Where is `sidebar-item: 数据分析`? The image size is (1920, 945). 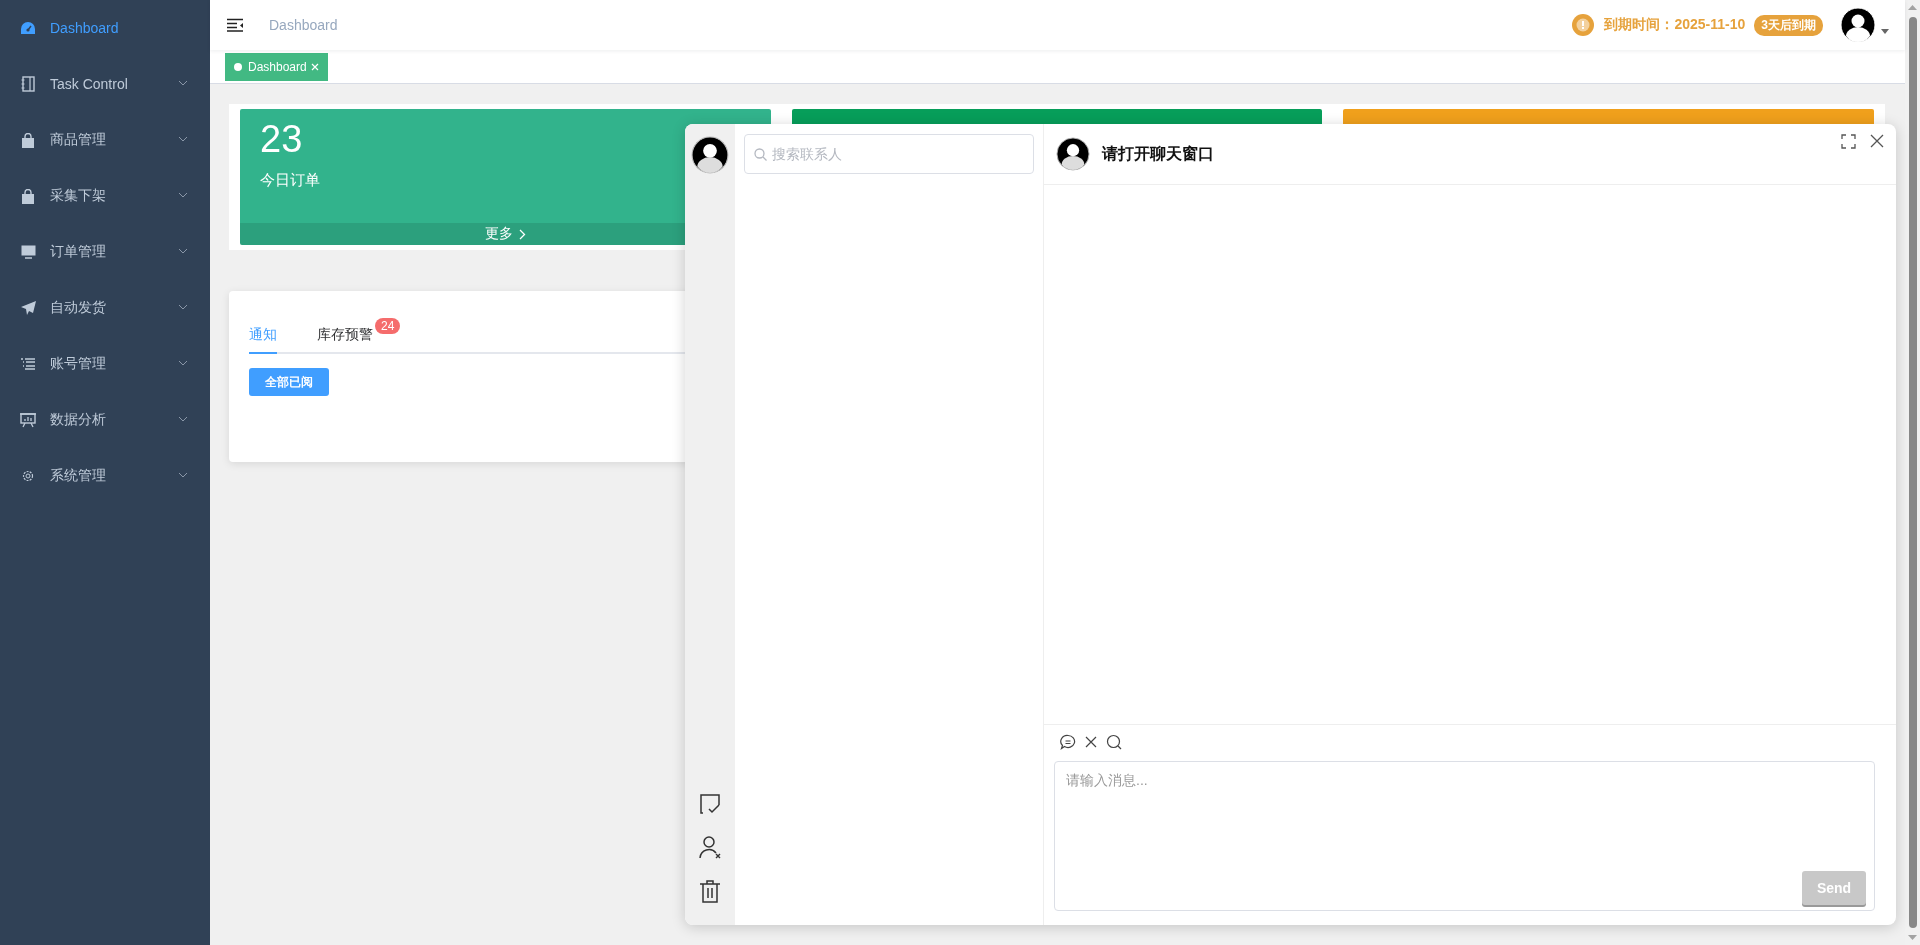
sidebar-item: 数据分析 is located at coordinates (105, 420).